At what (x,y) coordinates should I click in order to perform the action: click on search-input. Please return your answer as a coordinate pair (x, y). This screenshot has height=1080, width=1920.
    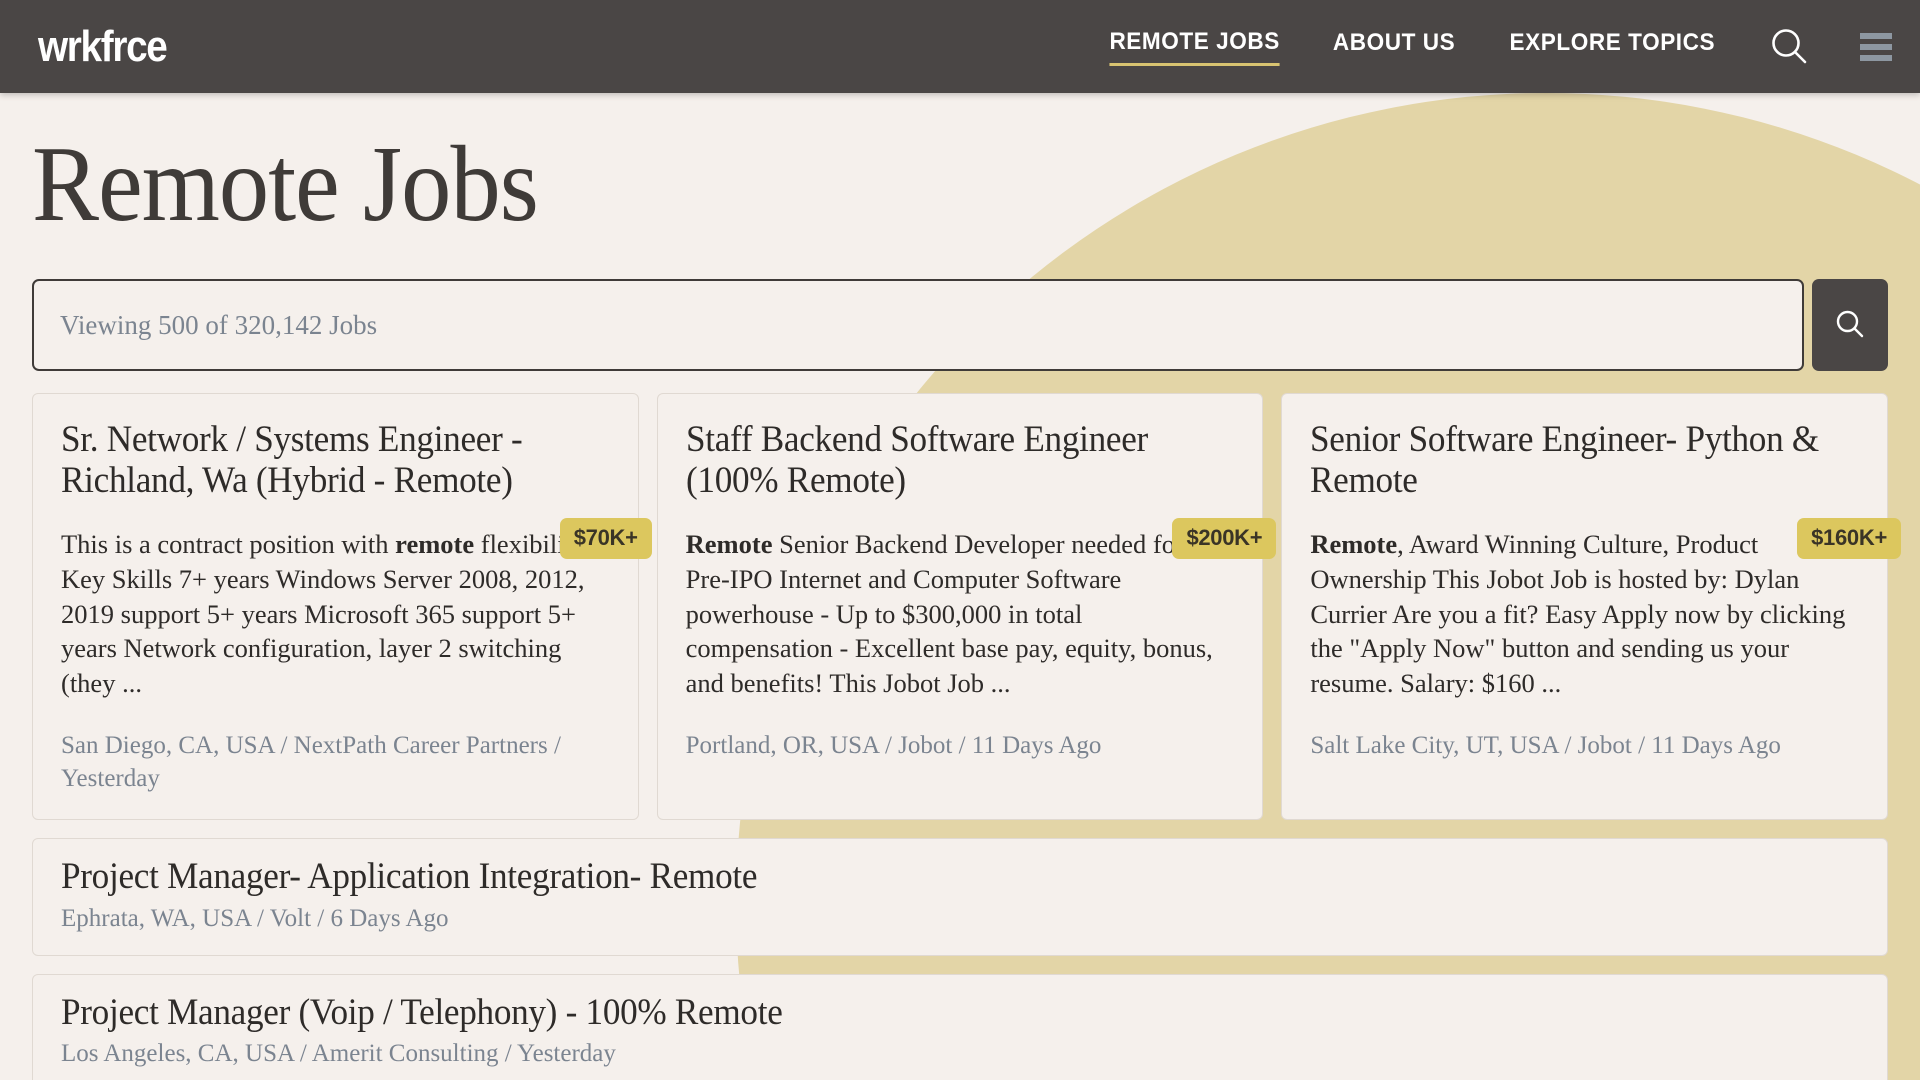
    Looking at the image, I should click on (918, 325).